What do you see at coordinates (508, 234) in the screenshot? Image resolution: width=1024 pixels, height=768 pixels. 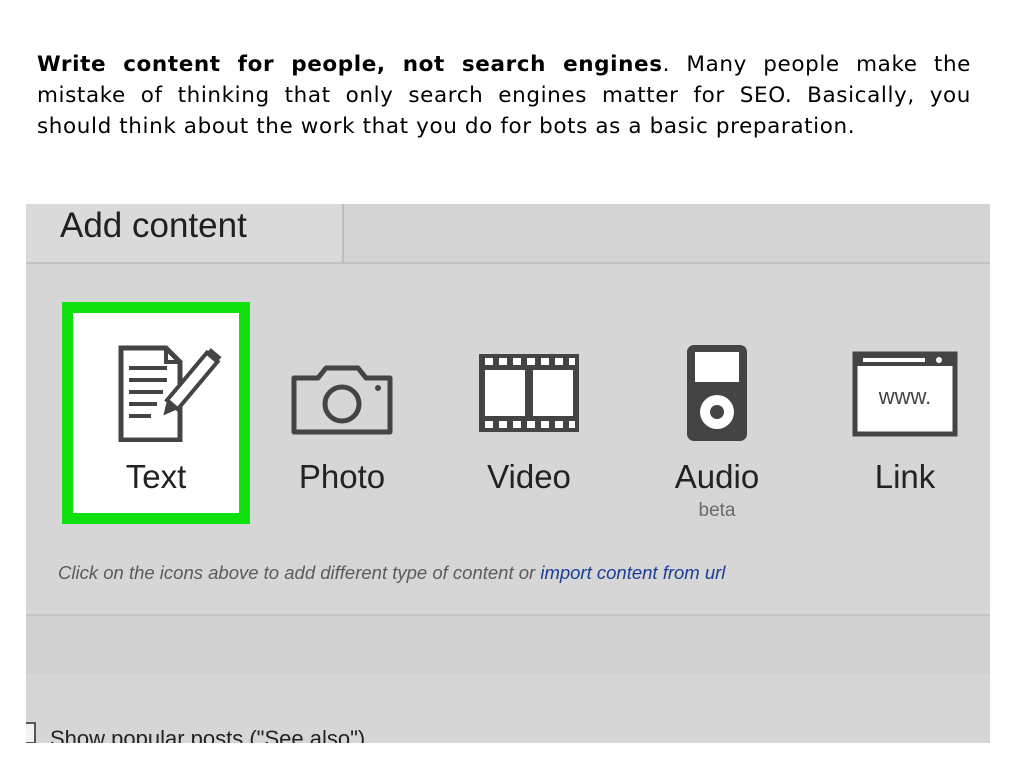 I see `tab-strip: Add content` at bounding box center [508, 234].